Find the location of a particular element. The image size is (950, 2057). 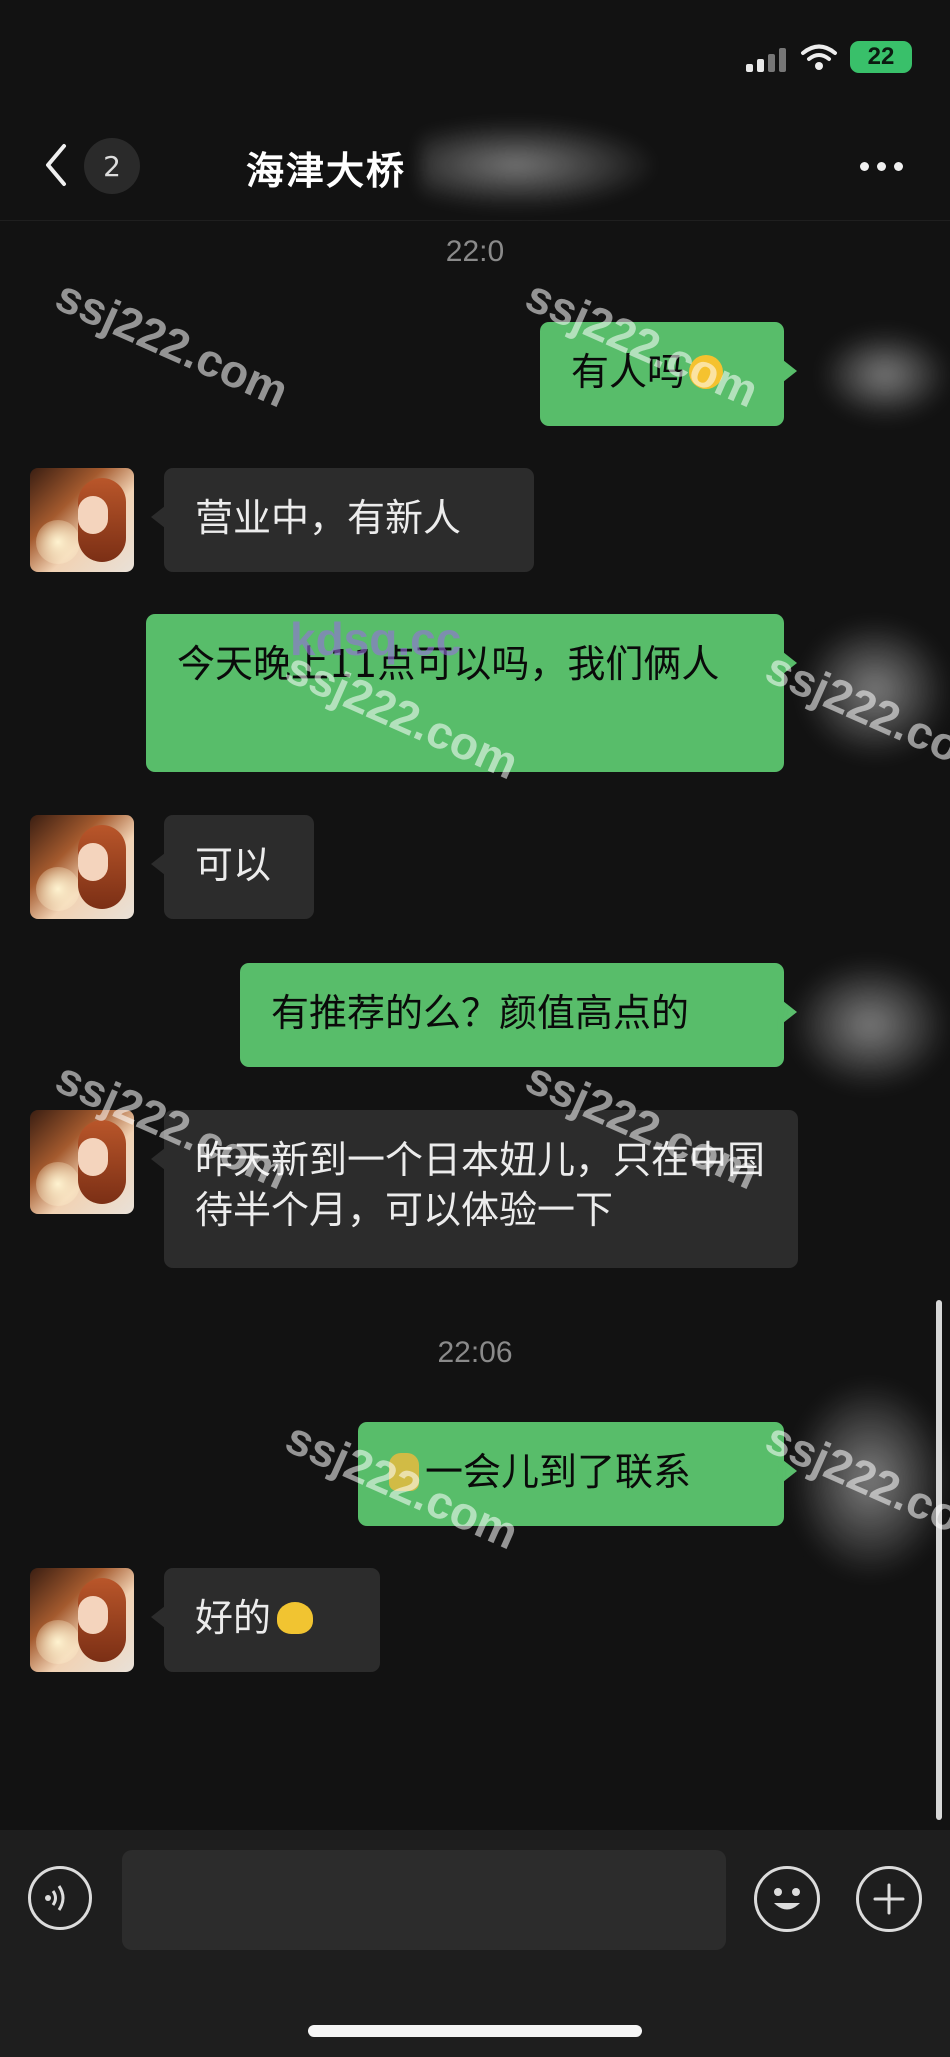

watermark: ssj222.com is located at coordinates (172, 343).